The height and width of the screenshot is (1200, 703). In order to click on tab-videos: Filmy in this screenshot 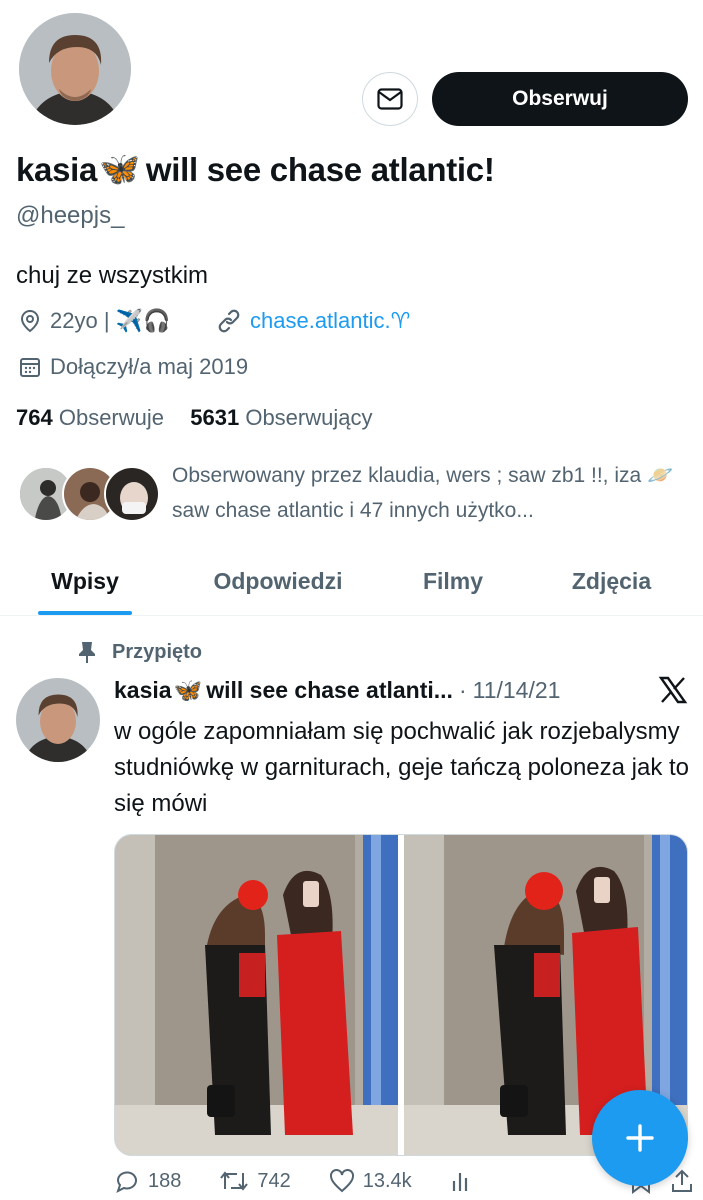, I will do `click(453, 581)`.